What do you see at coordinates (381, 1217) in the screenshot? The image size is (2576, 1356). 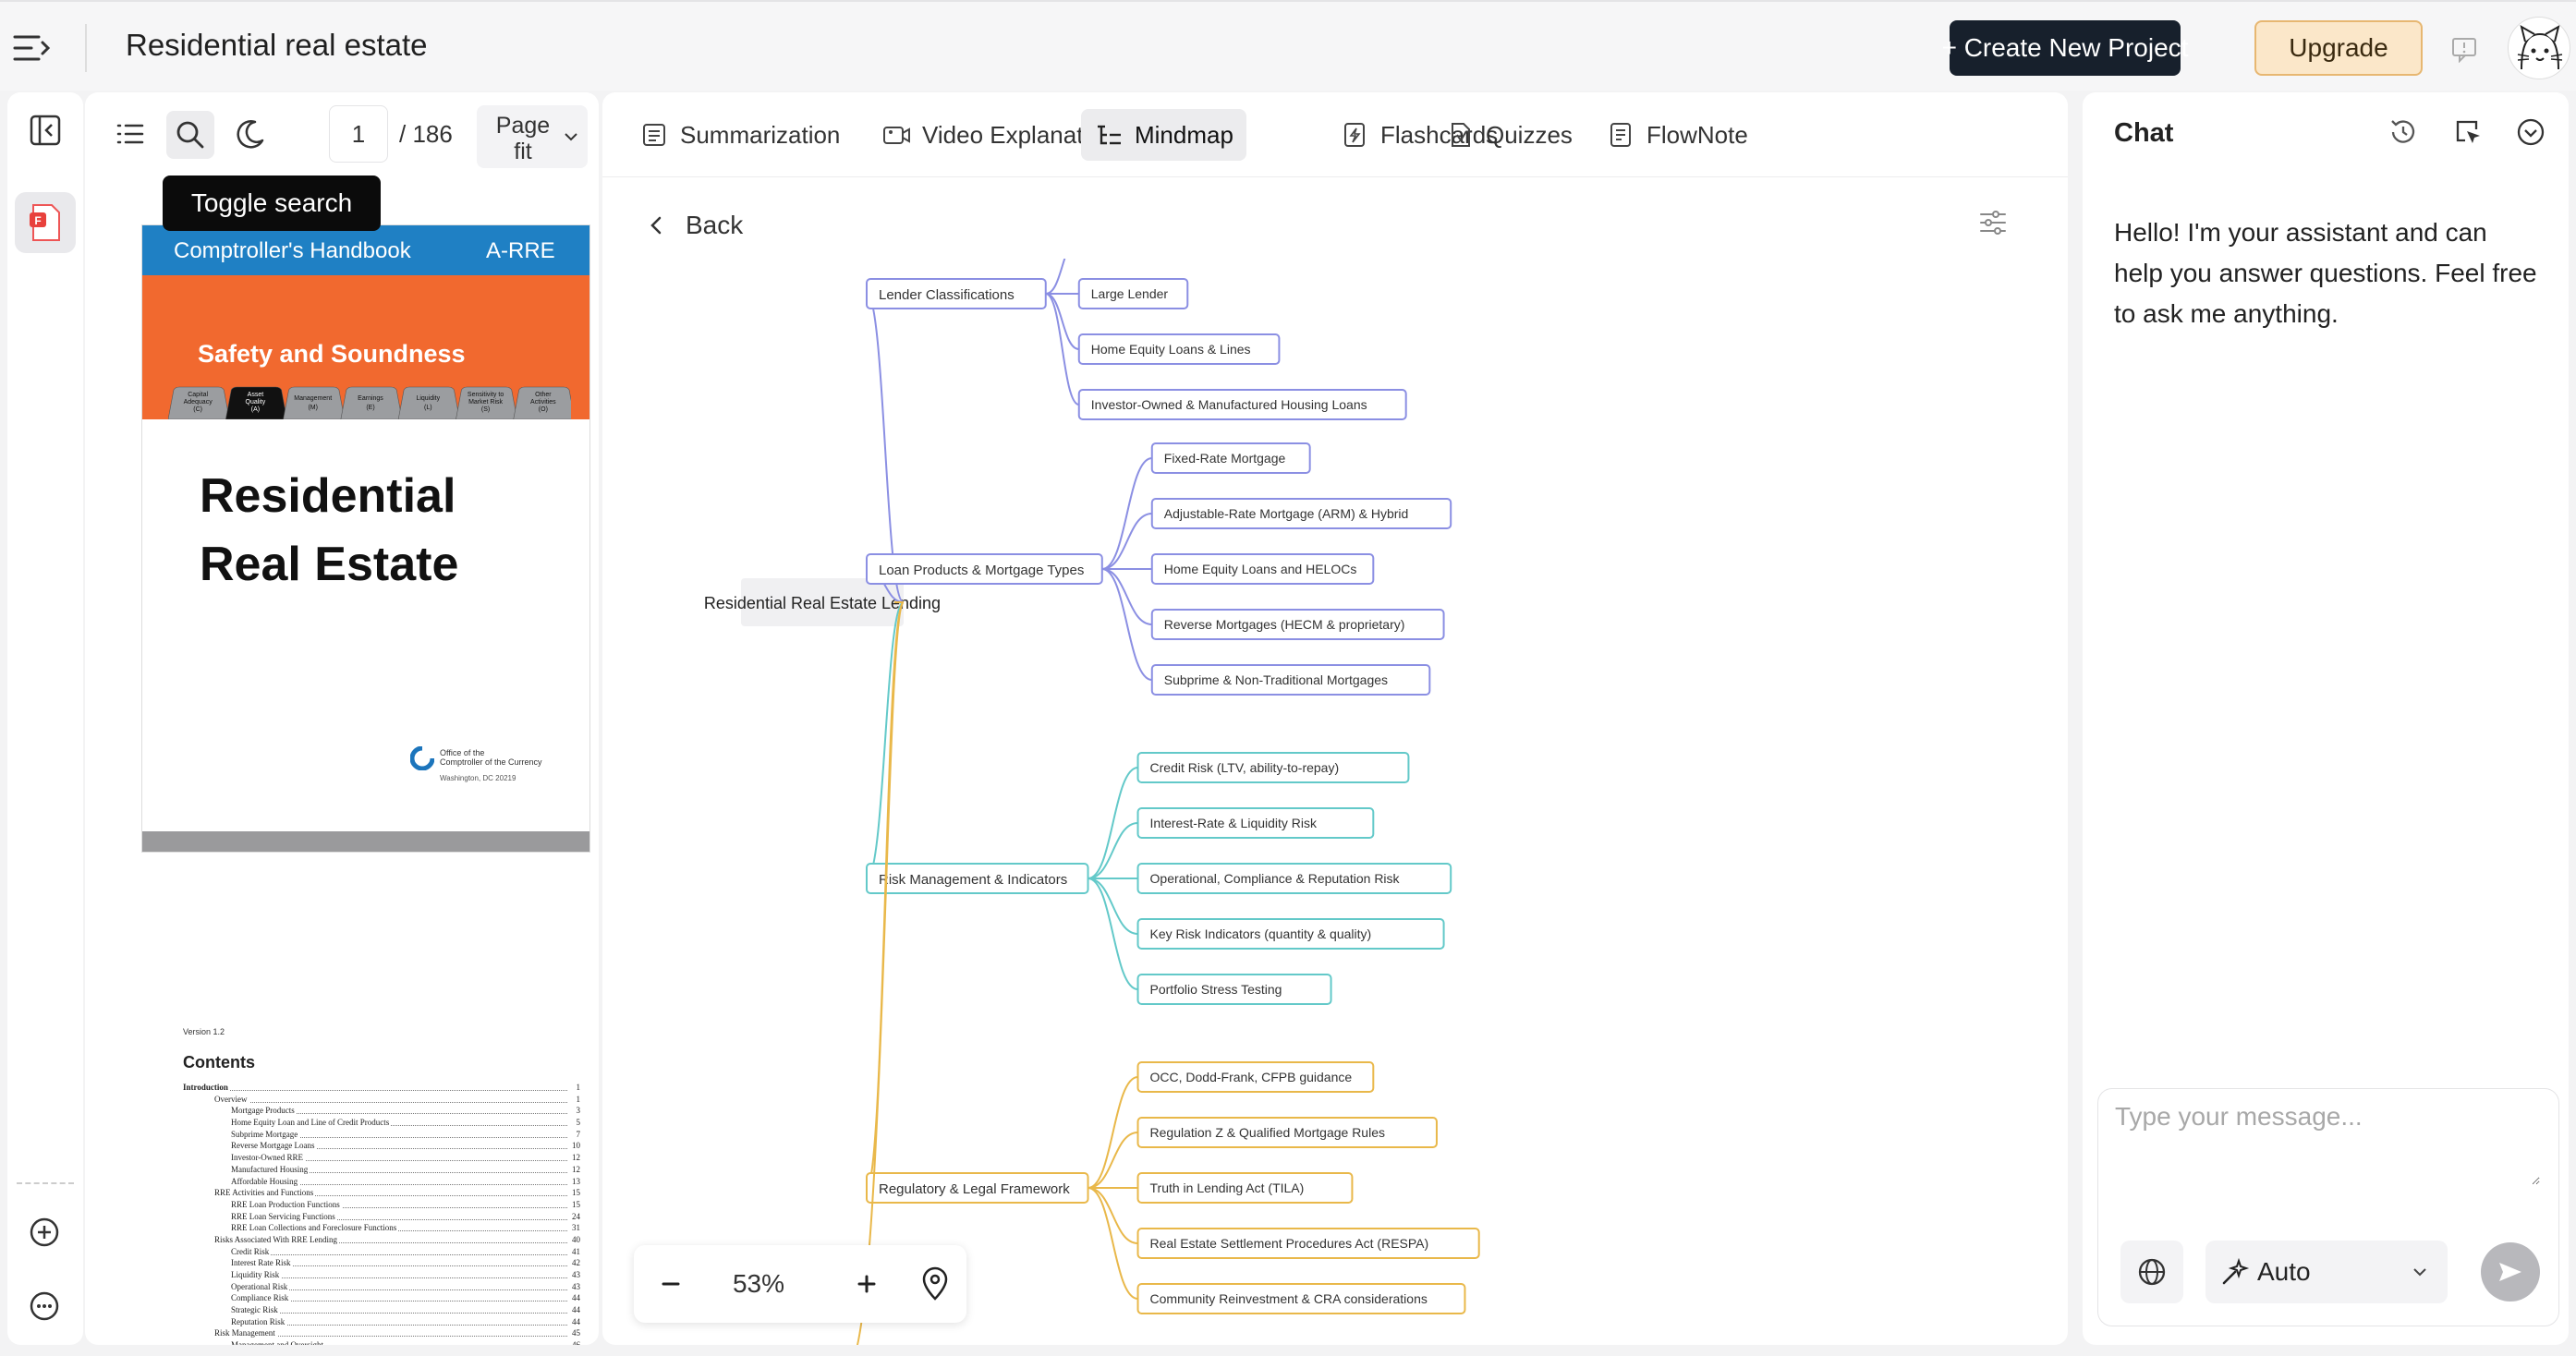 I see `toc-row: RRE Loan Servicing Functions 24` at bounding box center [381, 1217].